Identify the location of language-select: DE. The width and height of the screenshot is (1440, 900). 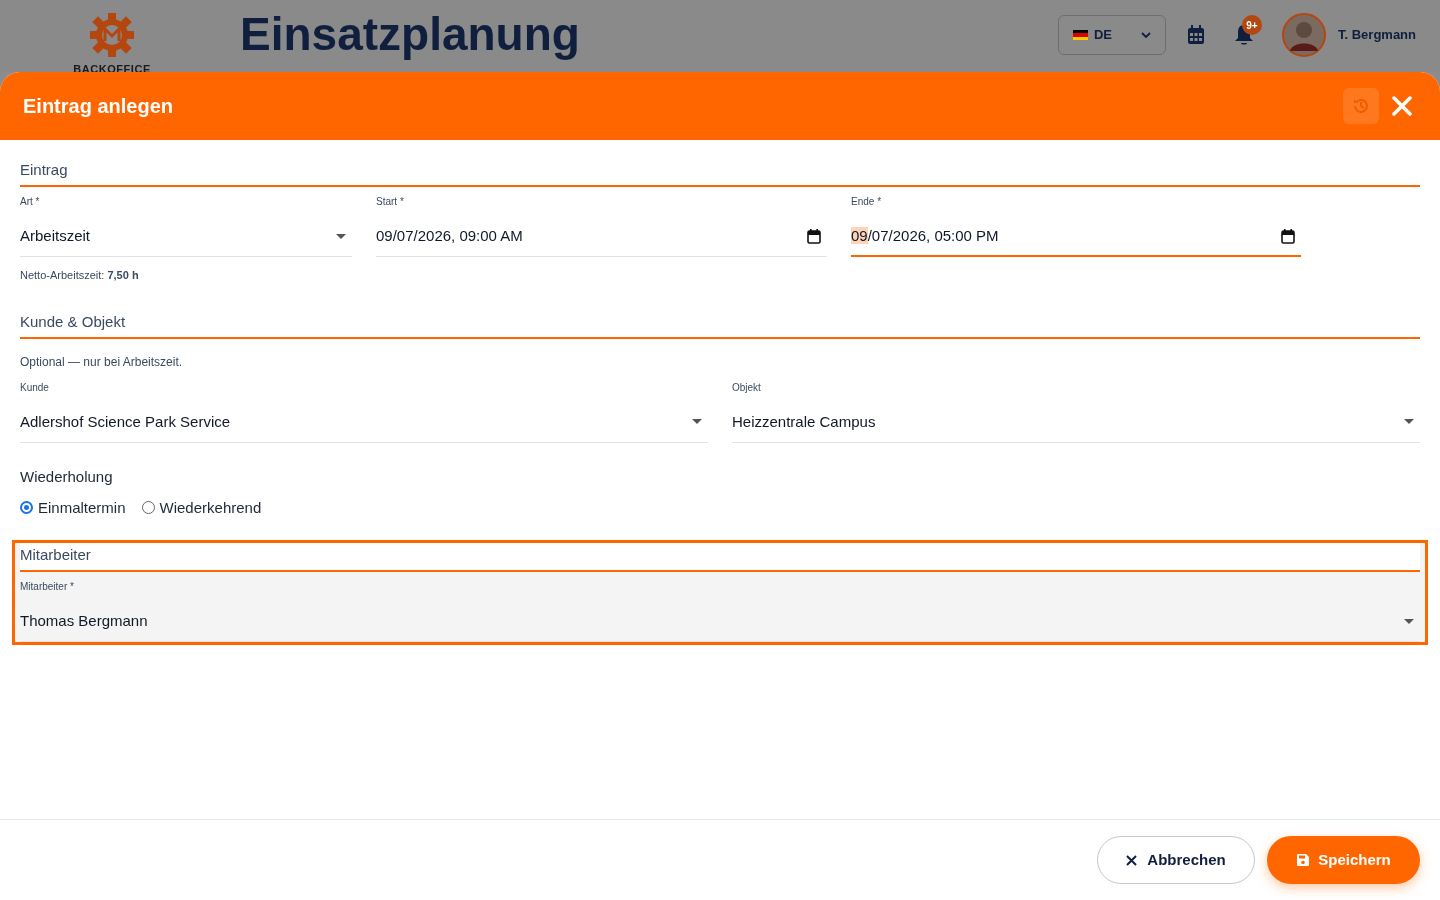
(1112, 35).